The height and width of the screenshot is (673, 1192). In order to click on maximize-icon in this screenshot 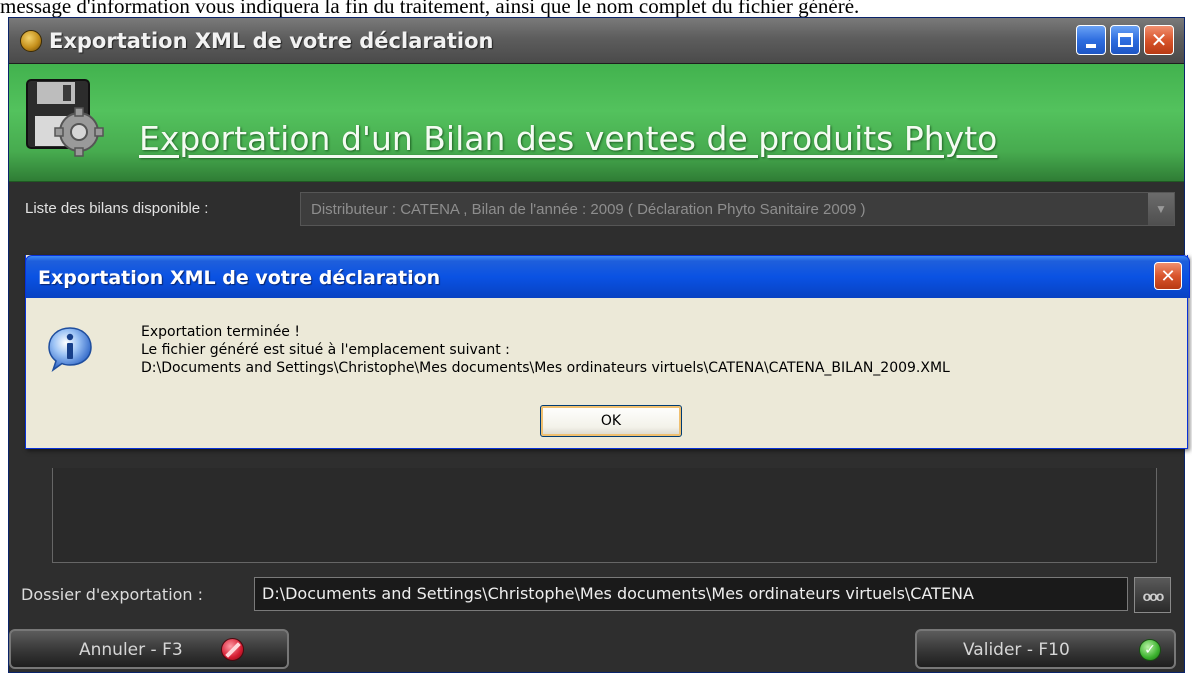, I will do `click(1125, 40)`.